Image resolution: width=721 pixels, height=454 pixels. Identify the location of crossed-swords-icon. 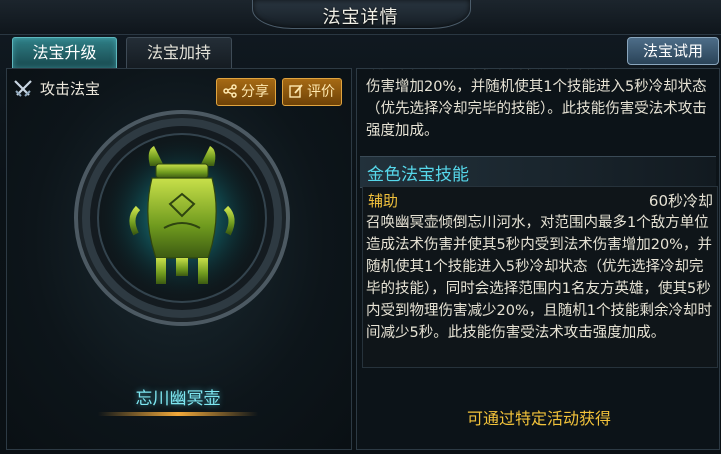
(23, 88).